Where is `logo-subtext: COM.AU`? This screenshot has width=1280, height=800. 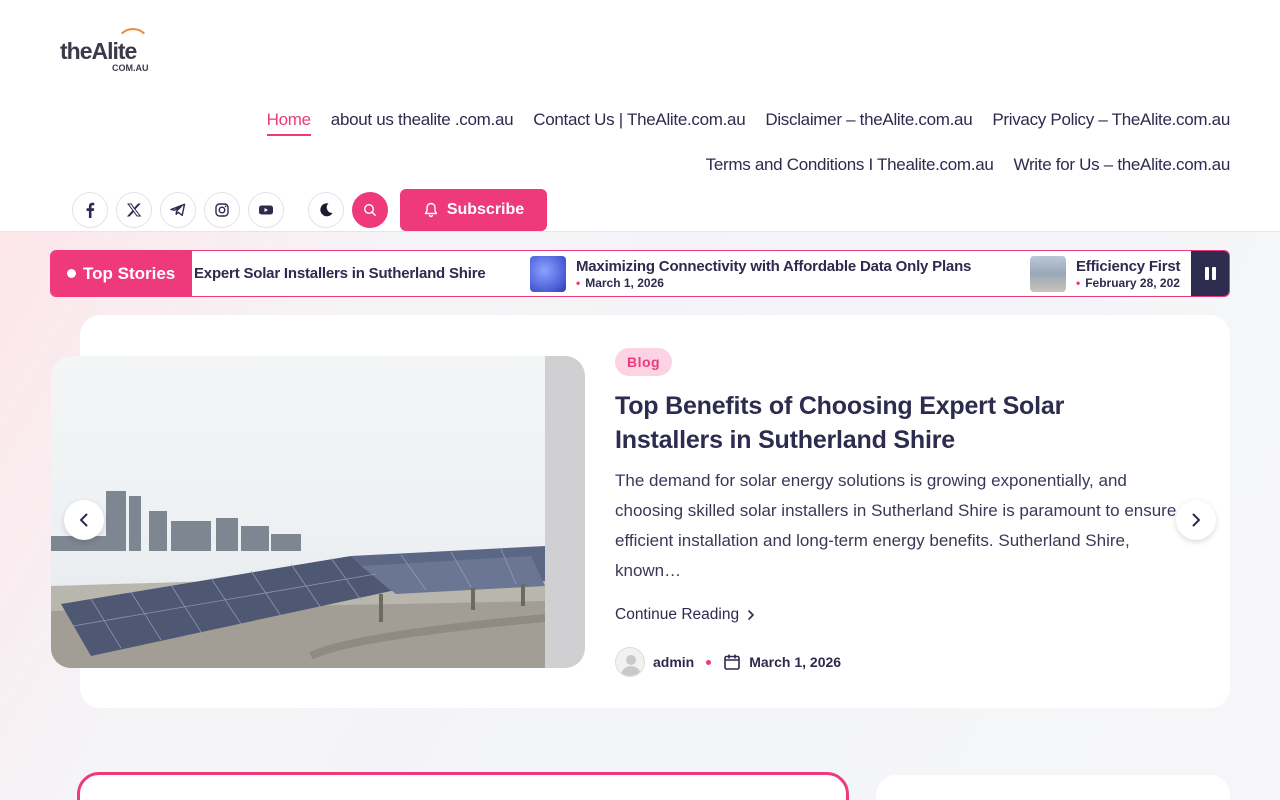
logo-subtext: COM.AU is located at coordinates (130, 68).